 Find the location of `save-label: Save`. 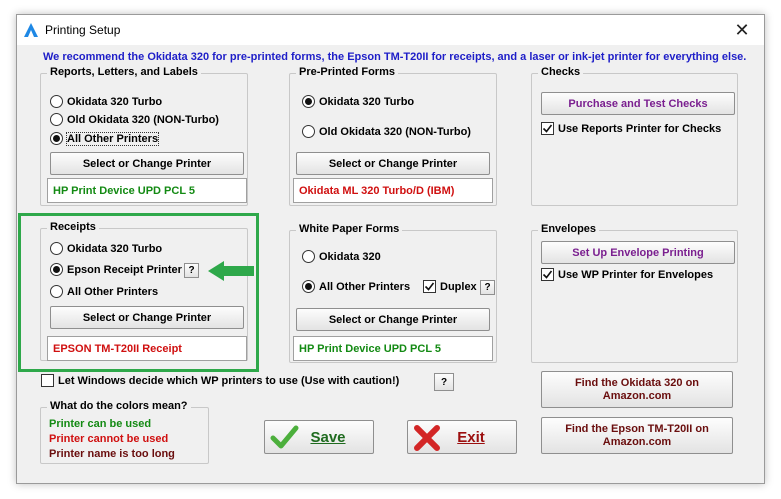

save-label: Save is located at coordinates (328, 437).